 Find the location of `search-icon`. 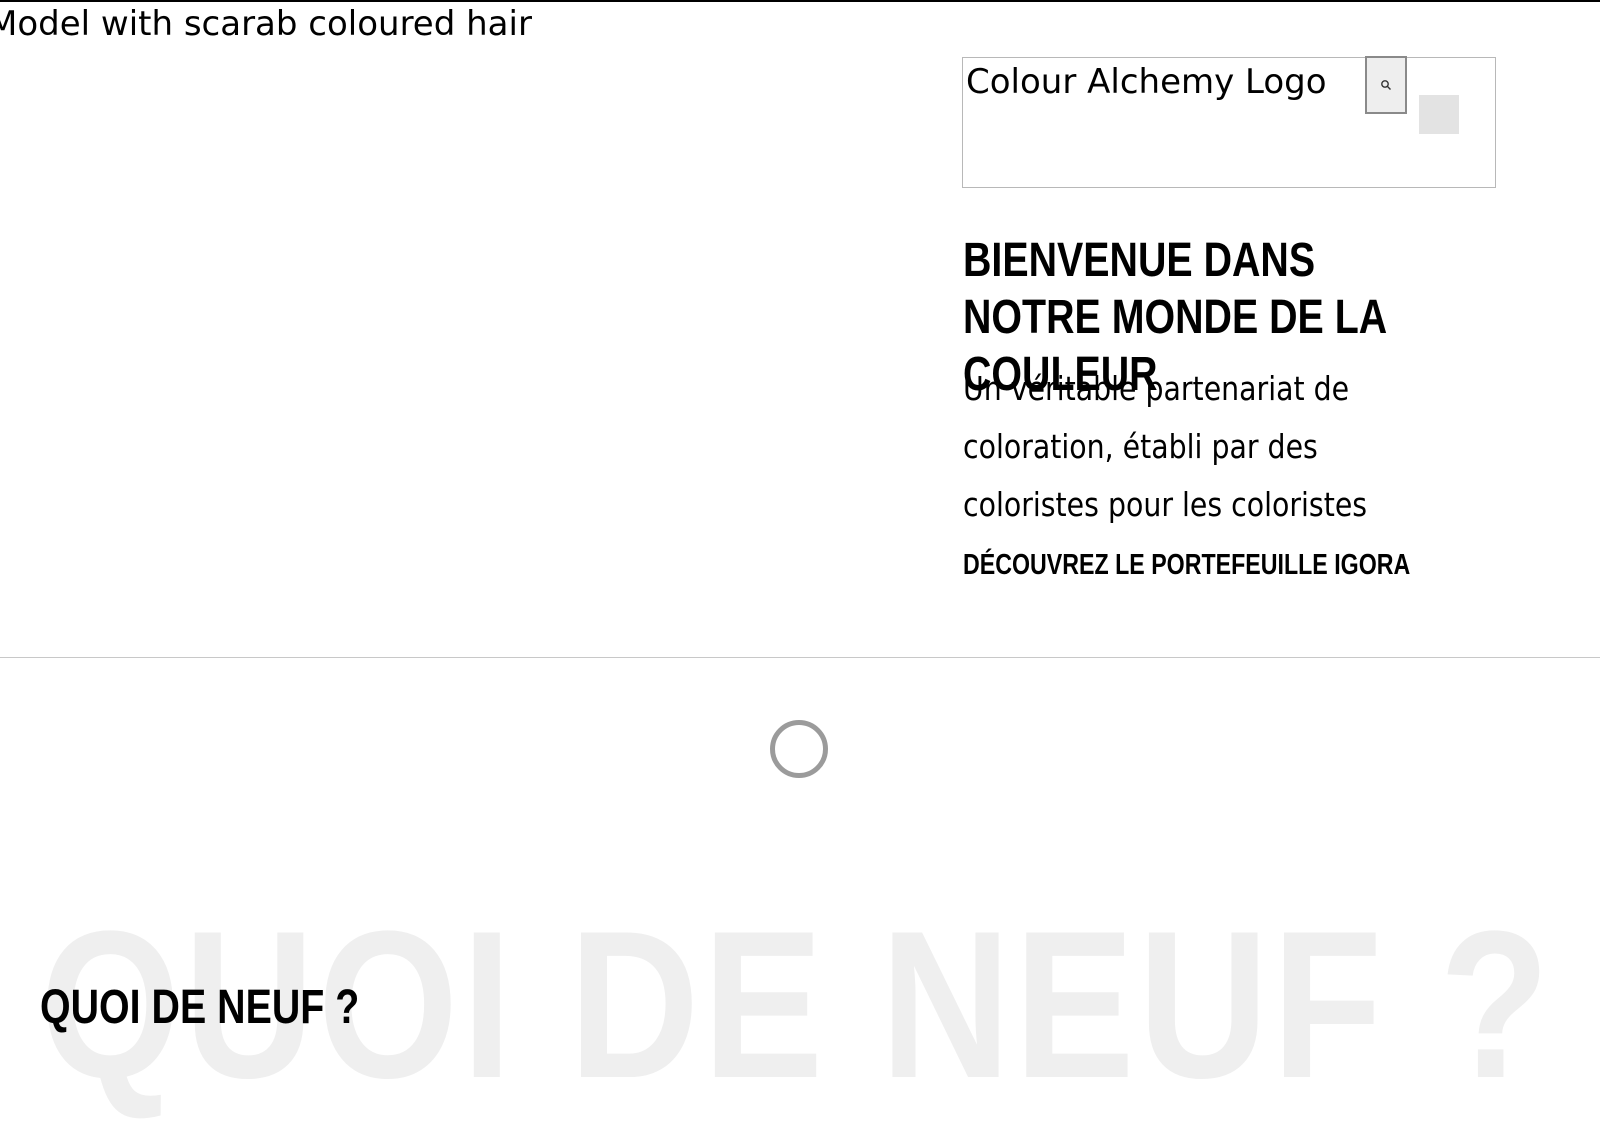

search-icon is located at coordinates (1386, 85).